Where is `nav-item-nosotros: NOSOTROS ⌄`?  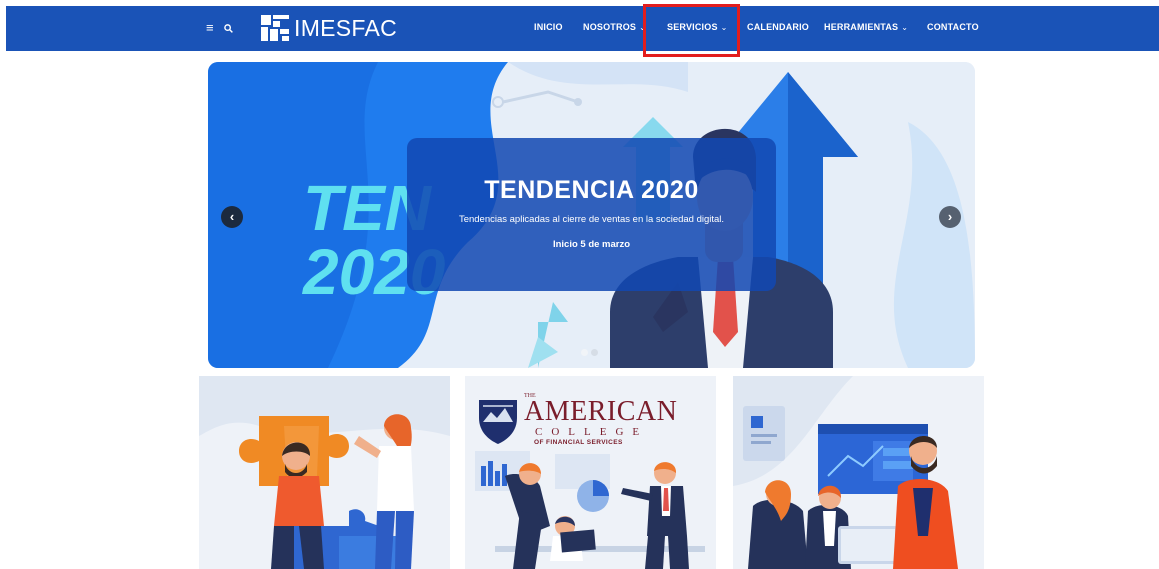
nav-item-nosotros: NOSOTROS ⌄ is located at coordinates (614, 27).